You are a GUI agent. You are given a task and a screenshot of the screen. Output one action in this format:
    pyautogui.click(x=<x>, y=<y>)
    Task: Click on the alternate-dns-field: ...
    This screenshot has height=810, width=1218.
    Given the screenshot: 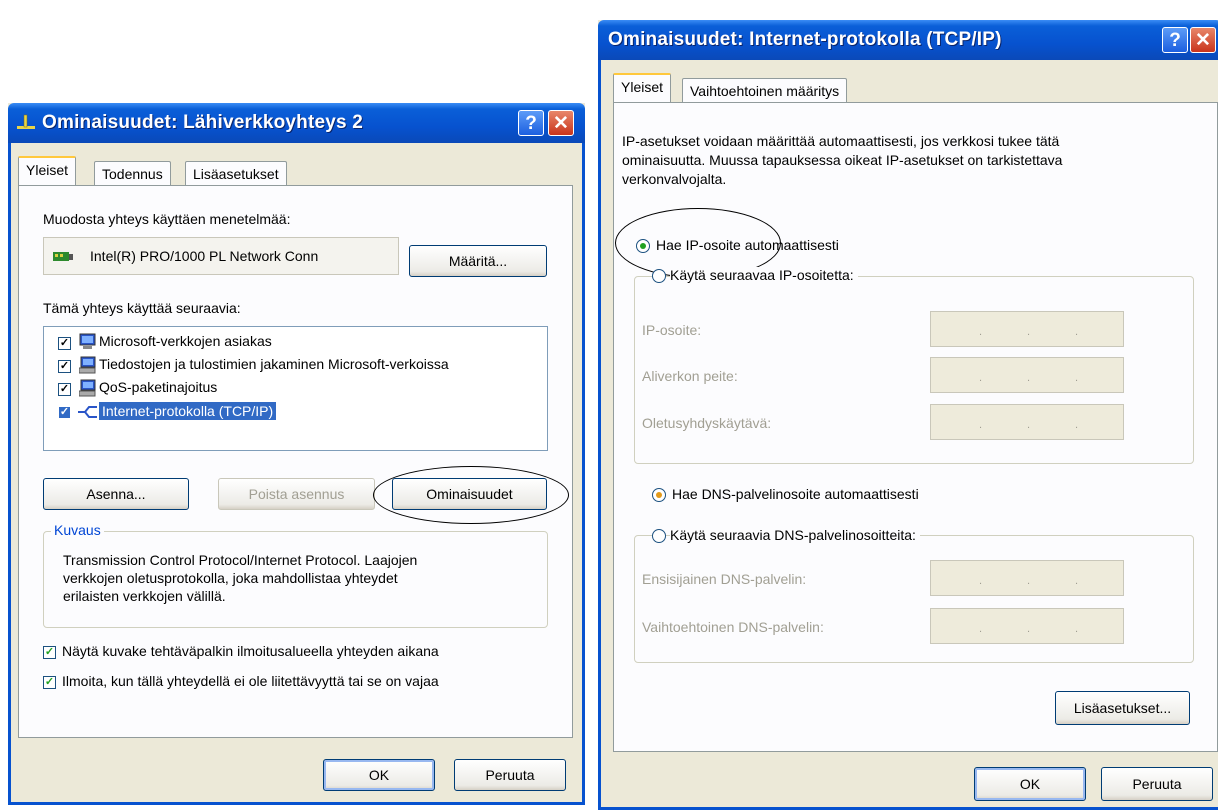 What is the action you would take?
    pyautogui.click(x=1027, y=626)
    